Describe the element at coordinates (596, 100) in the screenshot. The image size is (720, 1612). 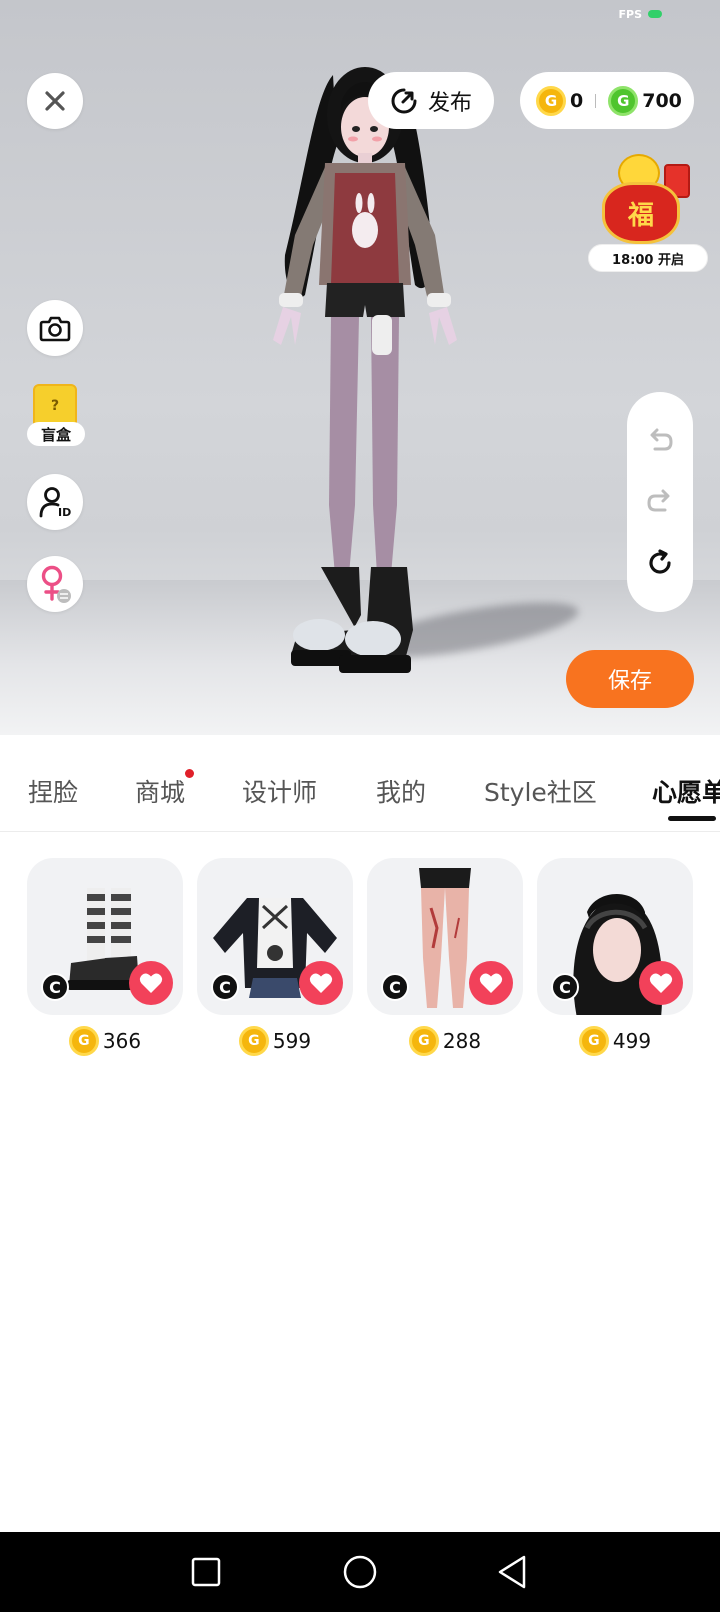
I see `currency-divider` at that location.